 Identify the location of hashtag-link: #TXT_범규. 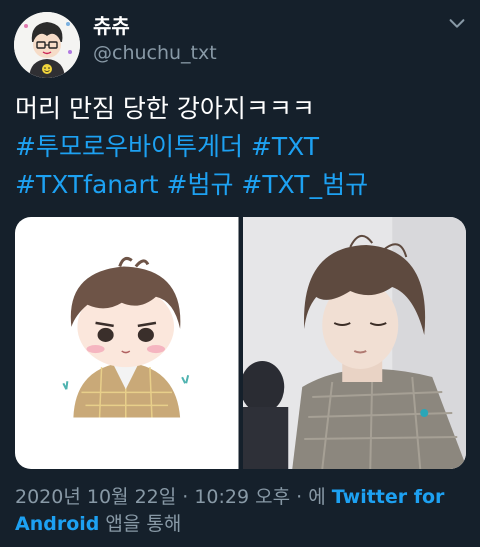
(304, 184).